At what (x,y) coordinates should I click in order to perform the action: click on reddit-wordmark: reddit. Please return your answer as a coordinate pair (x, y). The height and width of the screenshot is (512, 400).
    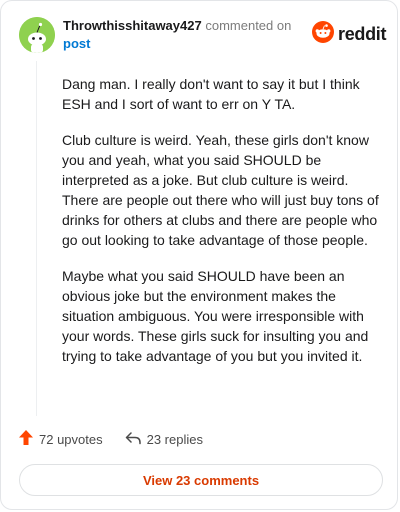
    Looking at the image, I should click on (362, 33).